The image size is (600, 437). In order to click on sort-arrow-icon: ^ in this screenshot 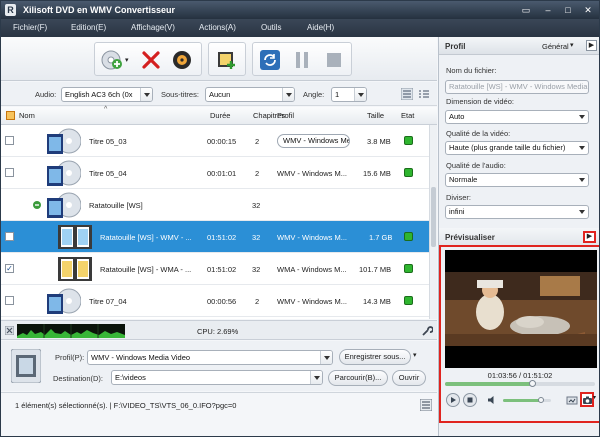, I will do `click(106, 109)`.